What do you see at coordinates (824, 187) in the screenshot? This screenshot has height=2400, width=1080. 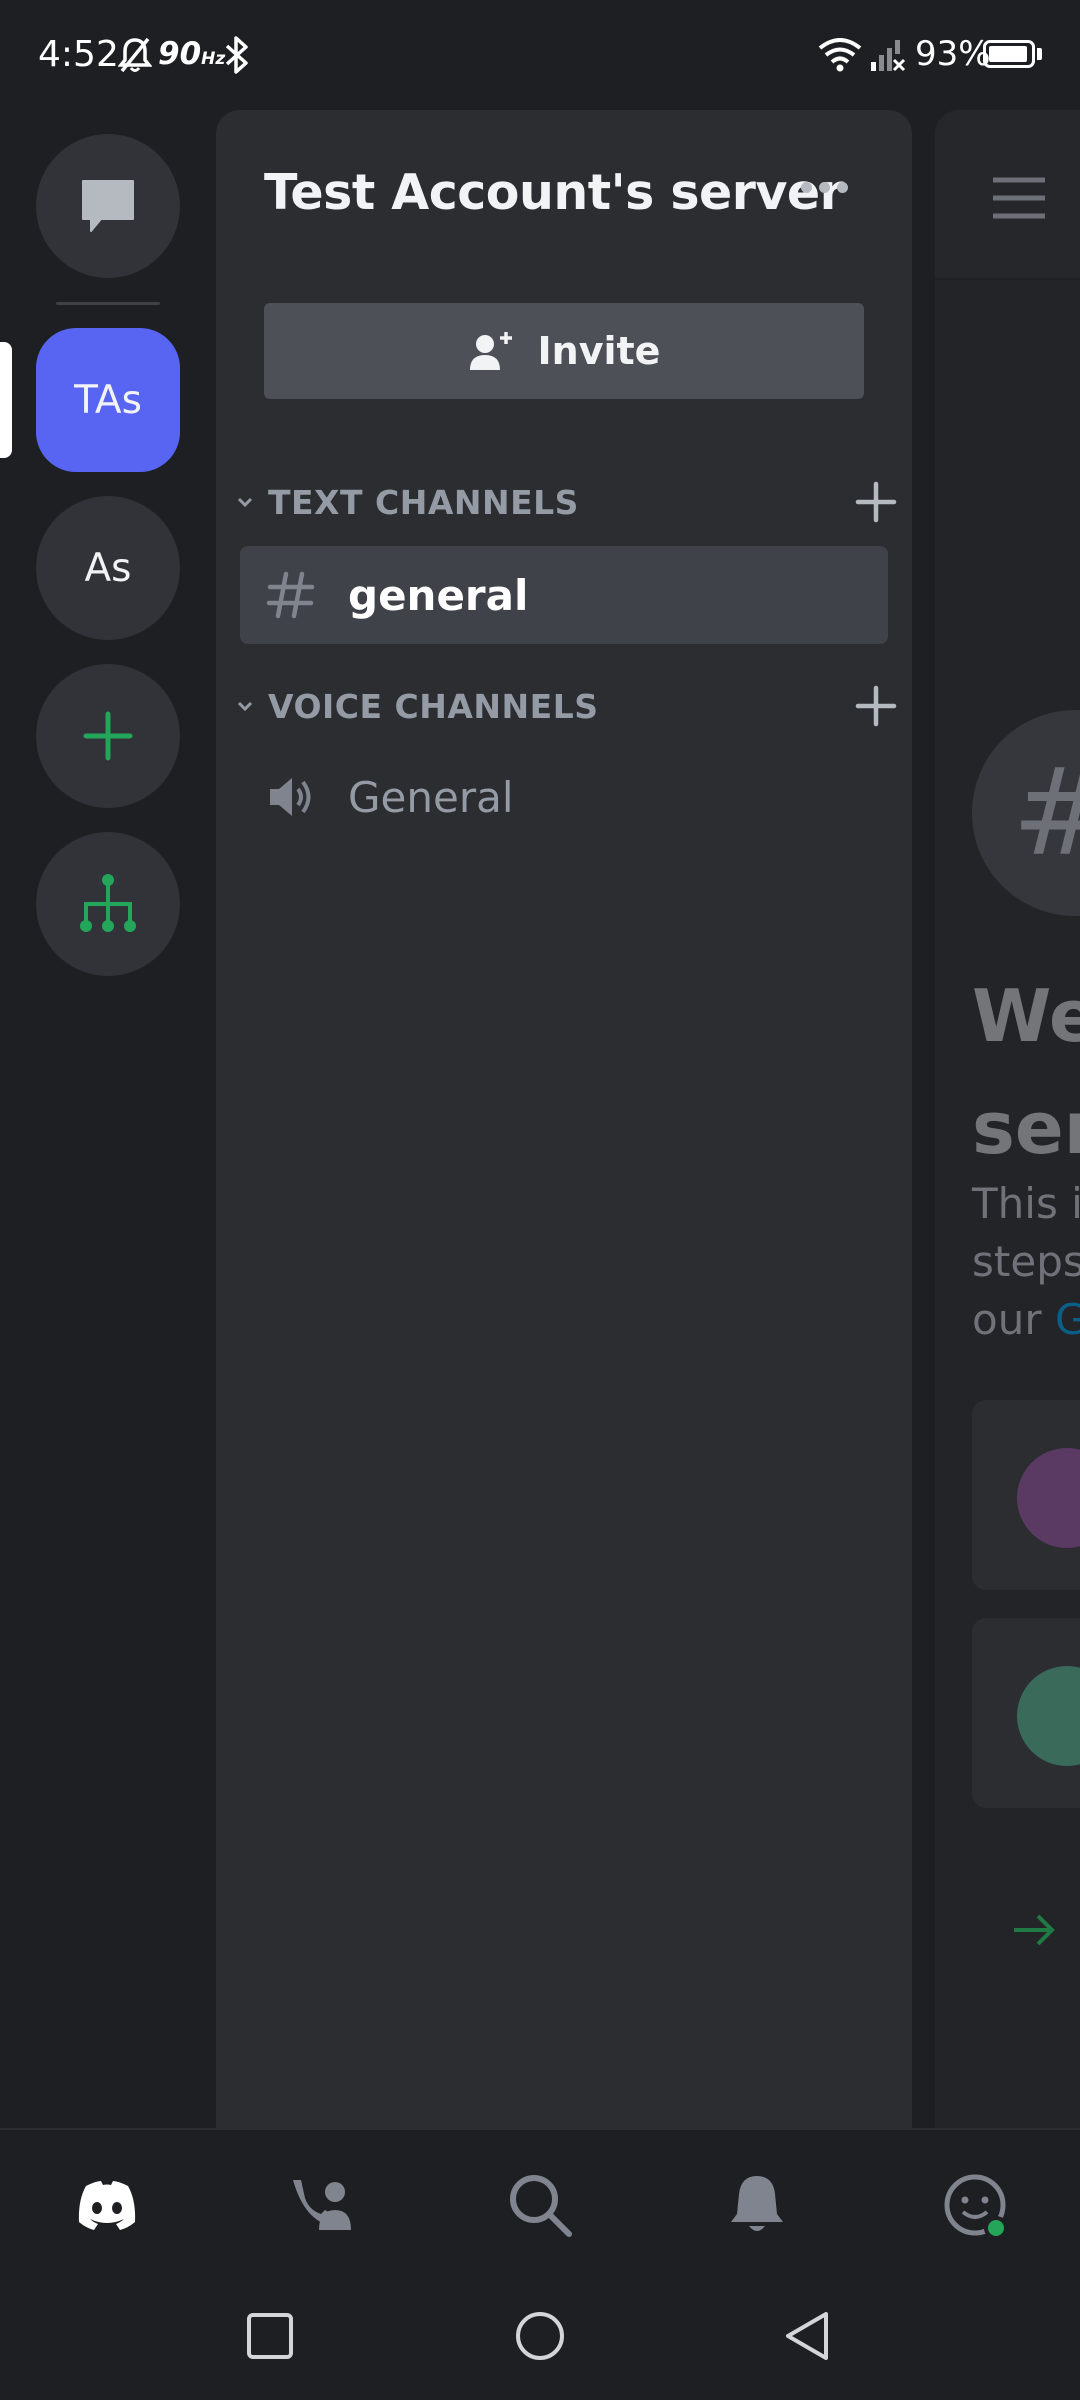 I see `more-options-icon` at bounding box center [824, 187].